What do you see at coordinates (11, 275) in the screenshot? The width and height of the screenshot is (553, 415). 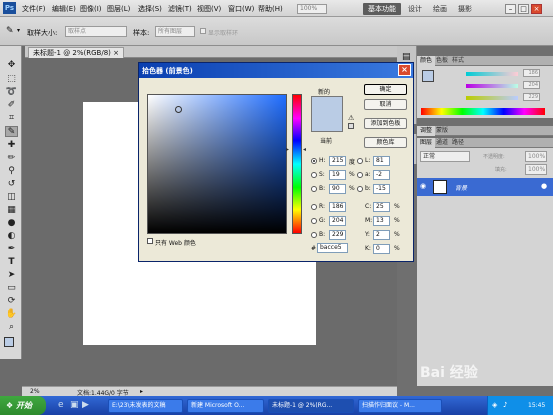 I see `path-select-icon: ➤` at bounding box center [11, 275].